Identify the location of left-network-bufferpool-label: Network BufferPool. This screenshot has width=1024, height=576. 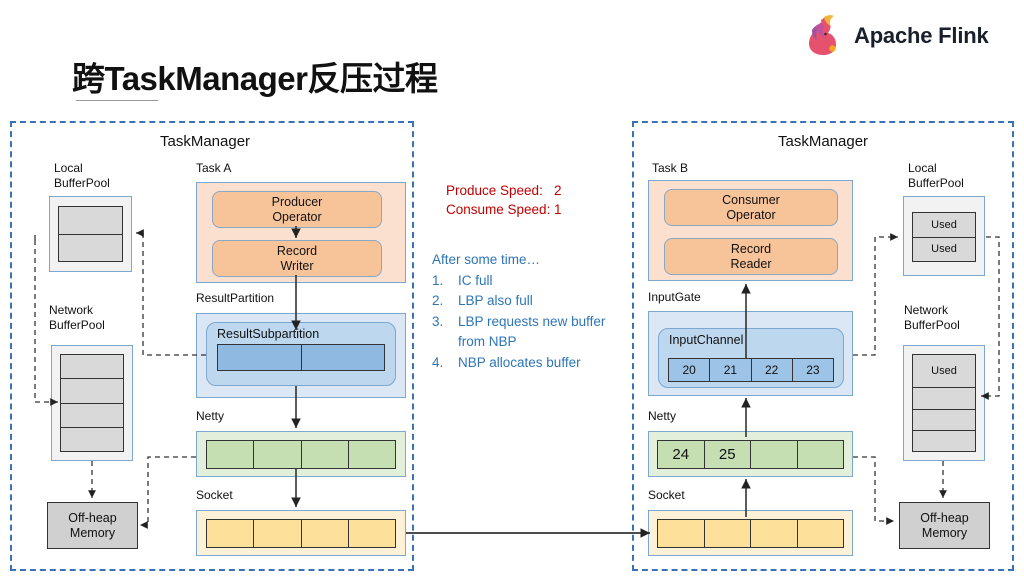
(77, 317).